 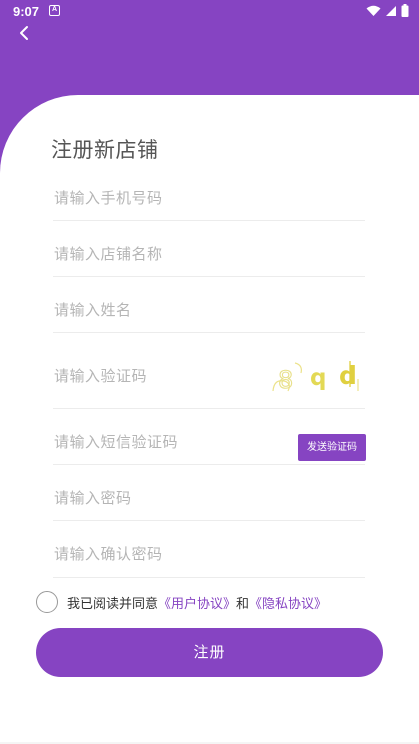 What do you see at coordinates (209, 11) in the screenshot?
I see `status-bar: 9:07 A` at bounding box center [209, 11].